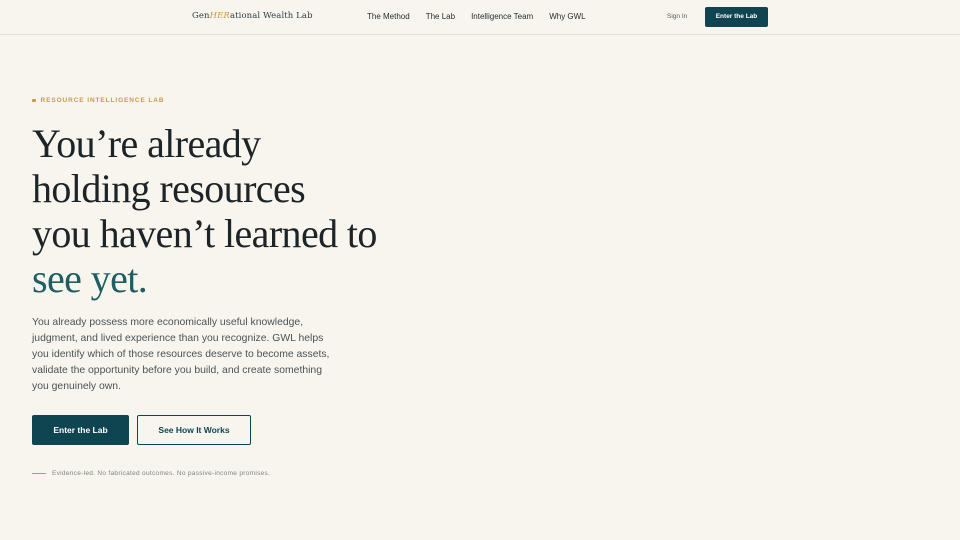 The image size is (960, 540). What do you see at coordinates (736, 17) in the screenshot?
I see `header-enter-lab-button: Enter the Lab` at bounding box center [736, 17].